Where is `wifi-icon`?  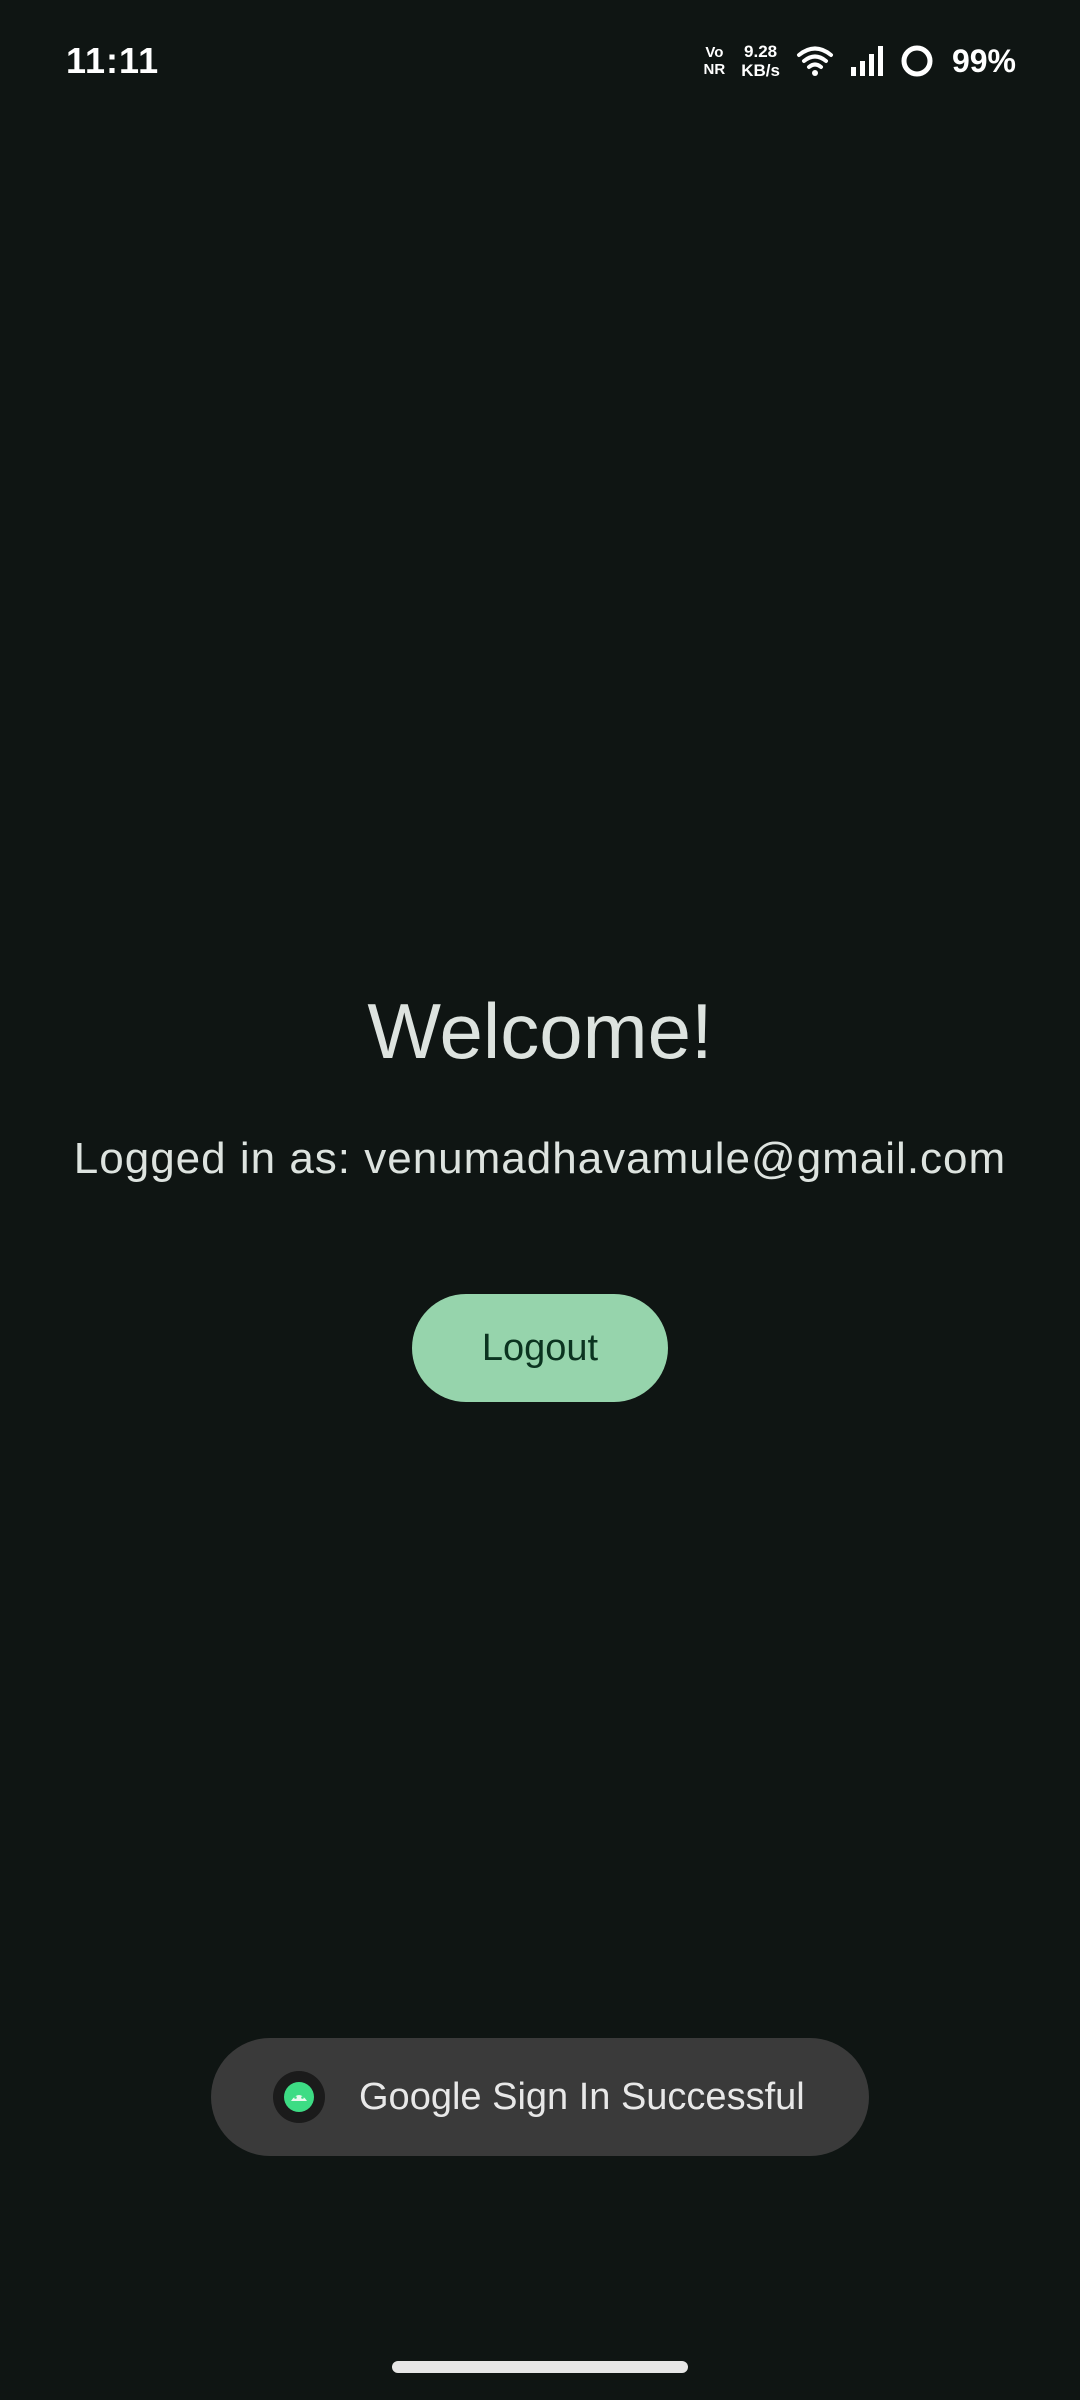
wifi-icon is located at coordinates (815, 61).